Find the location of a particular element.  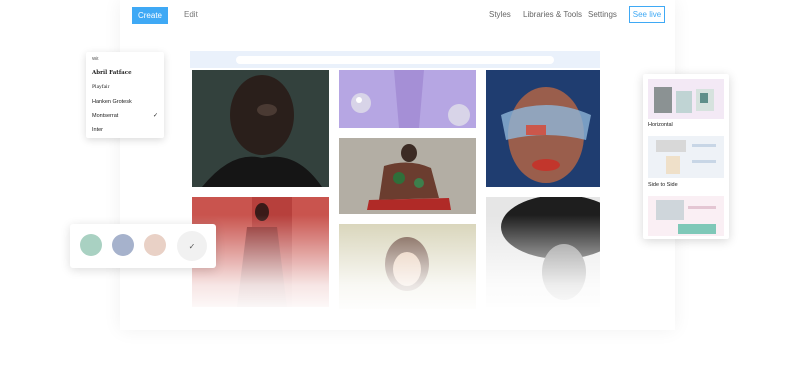

settings-menu: Settings is located at coordinates (602, 14).